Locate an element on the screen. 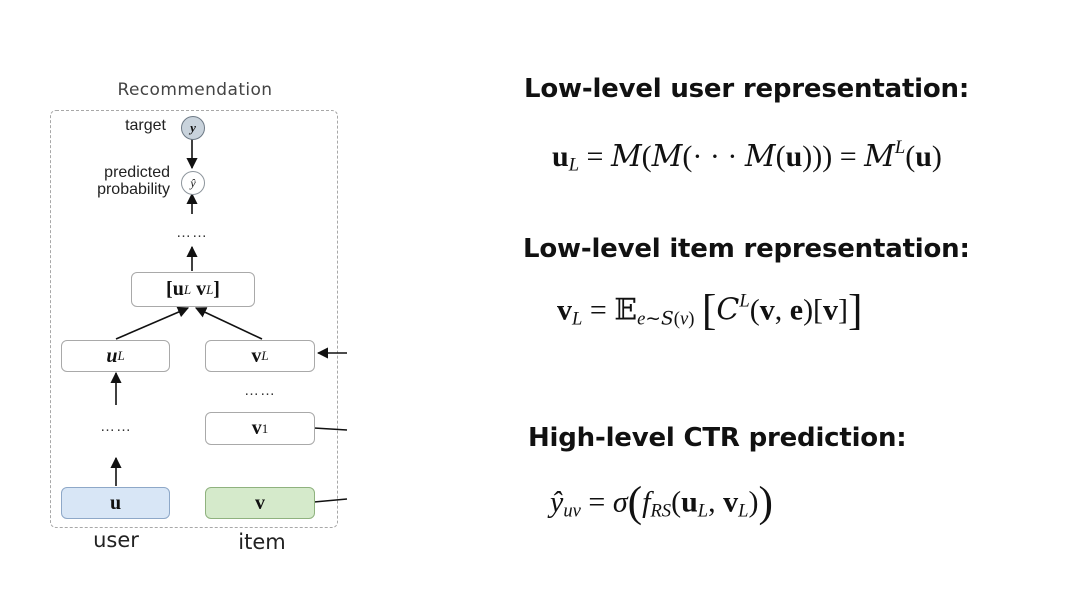  concat-open: [ is located at coordinates (169, 289).